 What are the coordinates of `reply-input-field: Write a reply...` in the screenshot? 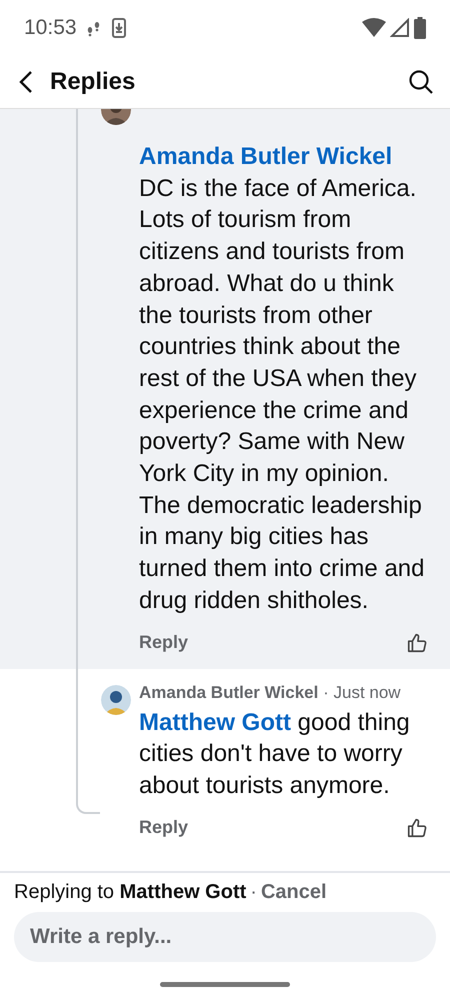 It's located at (225, 937).